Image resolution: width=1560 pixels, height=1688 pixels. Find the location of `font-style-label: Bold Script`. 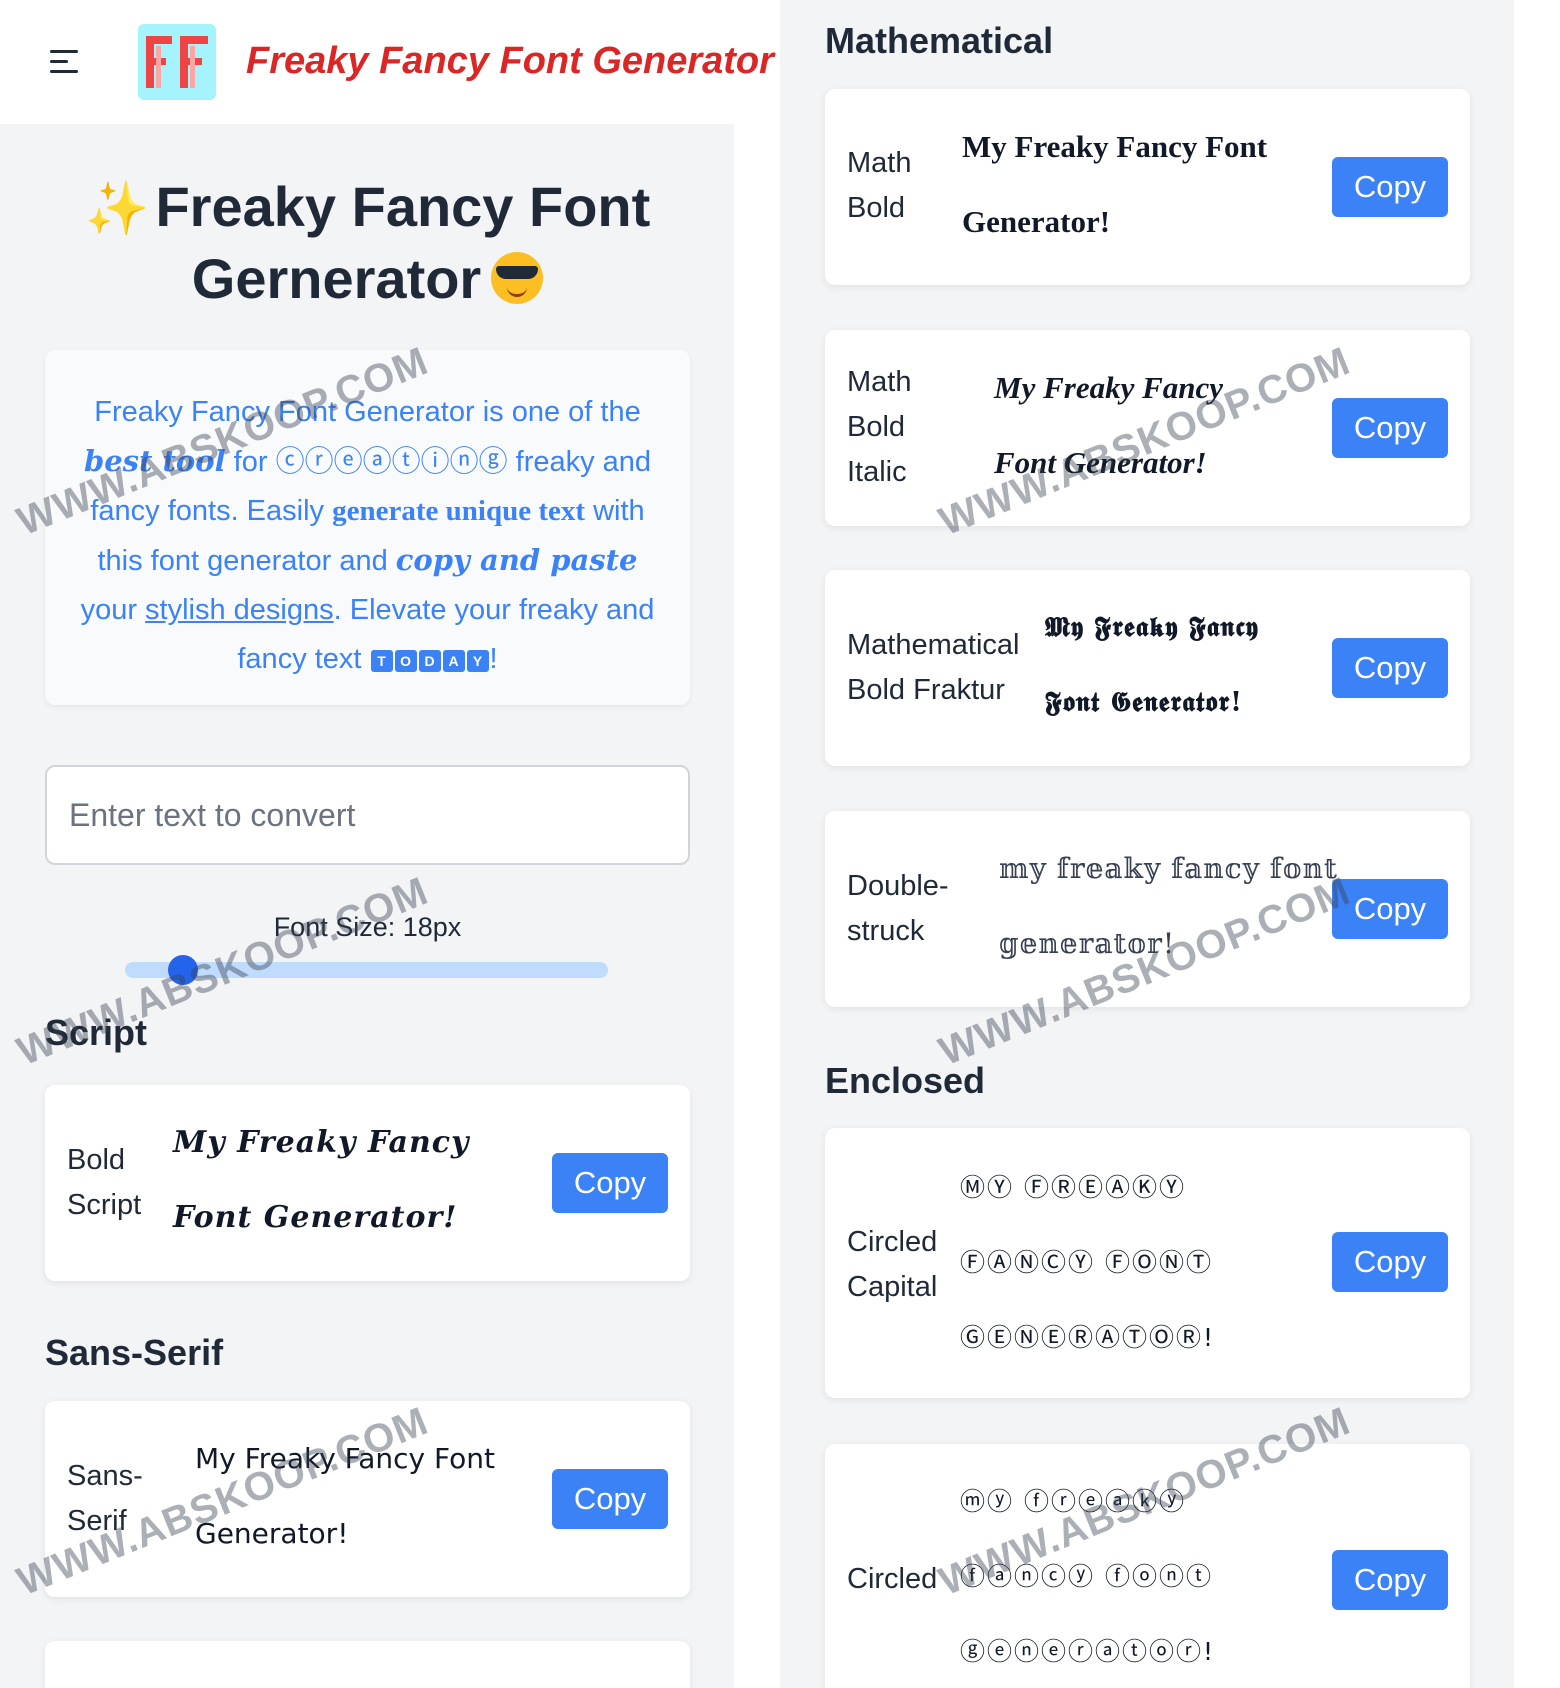

font-style-label: Bold Script is located at coordinates (104, 1183).